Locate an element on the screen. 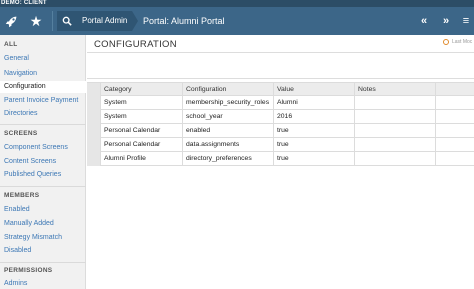  cell-value: 2016 is located at coordinates (313, 117).